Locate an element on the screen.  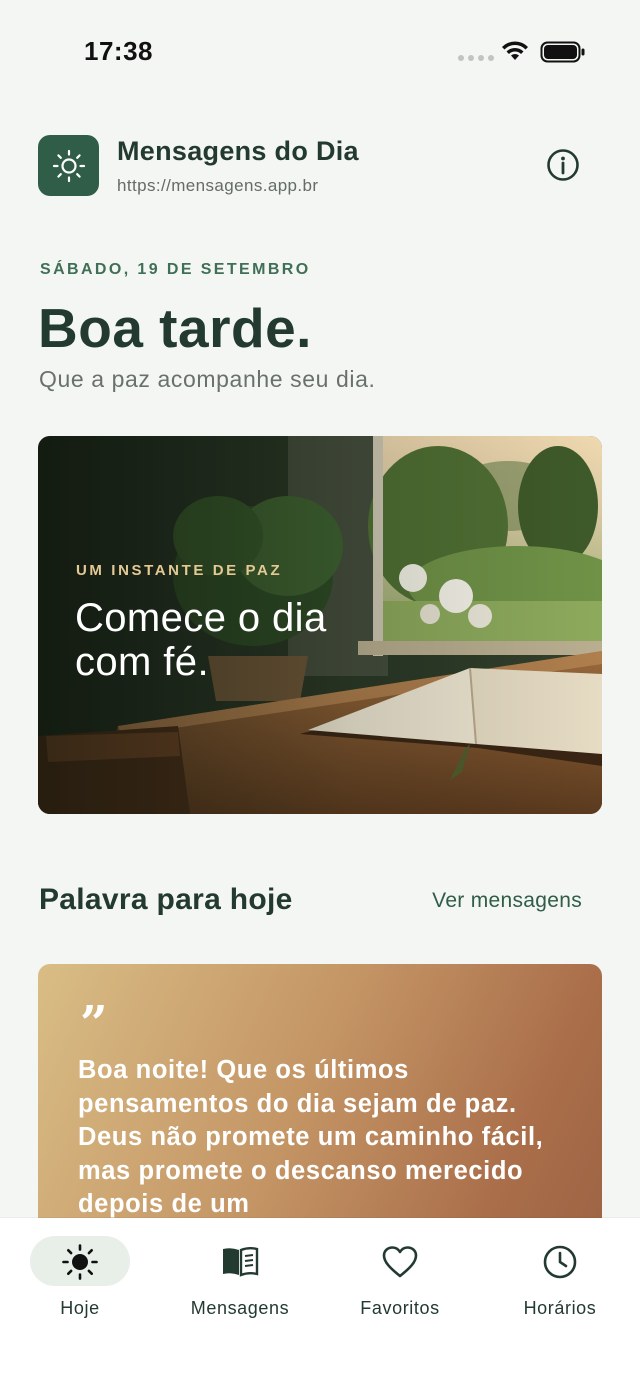
sun-icon is located at coordinates (80, 1262).